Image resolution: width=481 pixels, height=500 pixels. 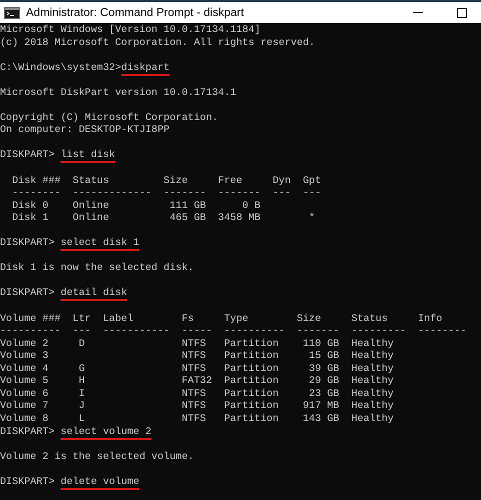 What do you see at coordinates (197, 420) in the screenshot?
I see `console-line: Volume 8 L NTFS Partition 143 GB Healthy` at bounding box center [197, 420].